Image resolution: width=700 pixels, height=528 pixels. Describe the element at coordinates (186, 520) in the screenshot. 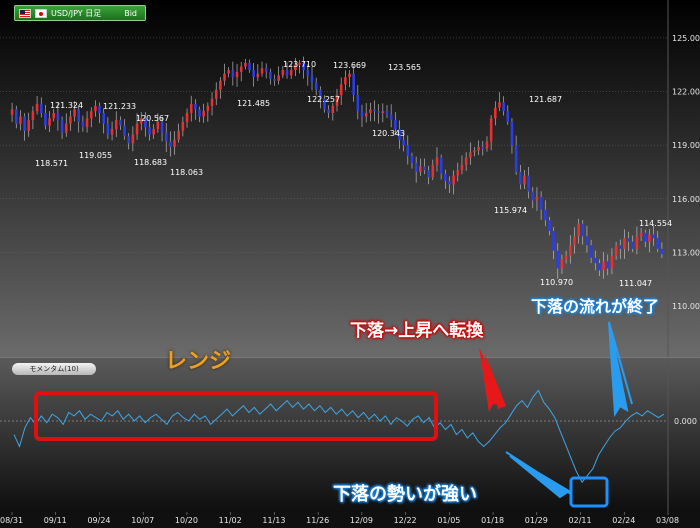

I see `time-tick-label: 10/20` at that location.